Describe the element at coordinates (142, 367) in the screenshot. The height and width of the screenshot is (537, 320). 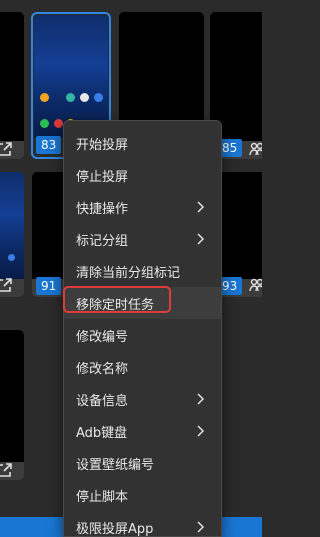
I see `menu-item-rename: 修改名称` at that location.